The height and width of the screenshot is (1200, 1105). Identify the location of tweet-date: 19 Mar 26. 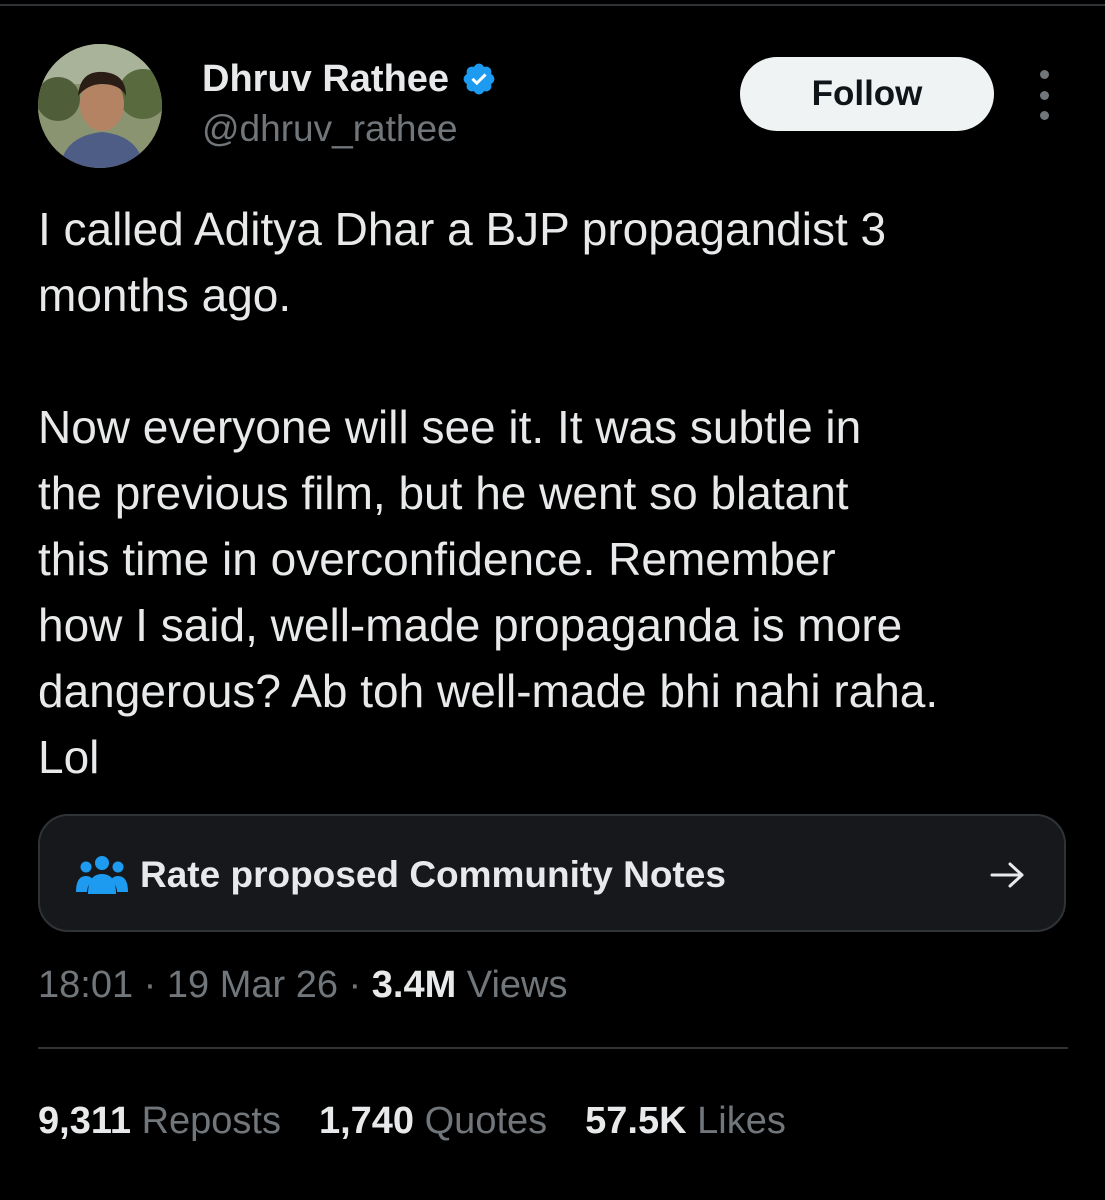
(252, 985).